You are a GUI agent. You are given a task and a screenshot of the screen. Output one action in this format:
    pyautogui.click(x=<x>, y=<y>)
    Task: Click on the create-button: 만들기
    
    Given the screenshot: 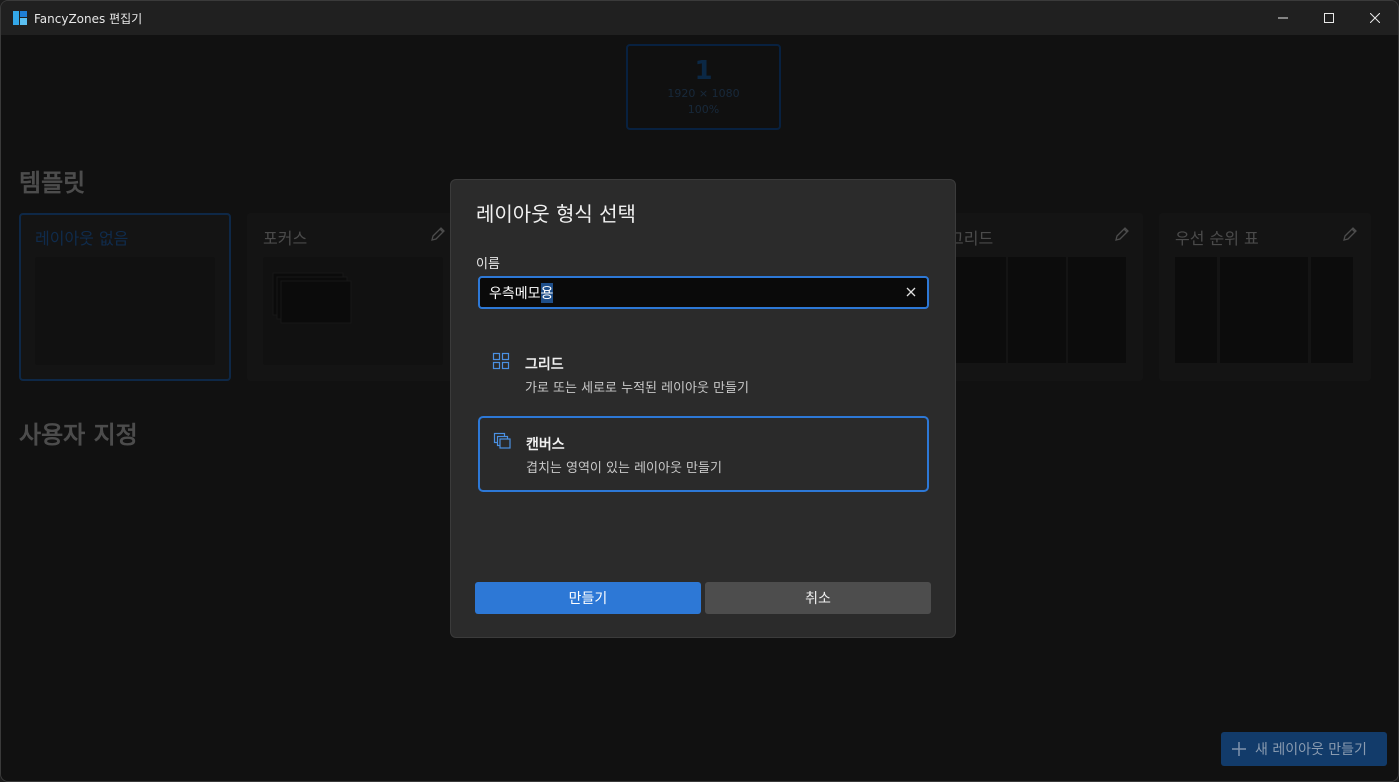 What is the action you would take?
    pyautogui.click(x=588, y=598)
    